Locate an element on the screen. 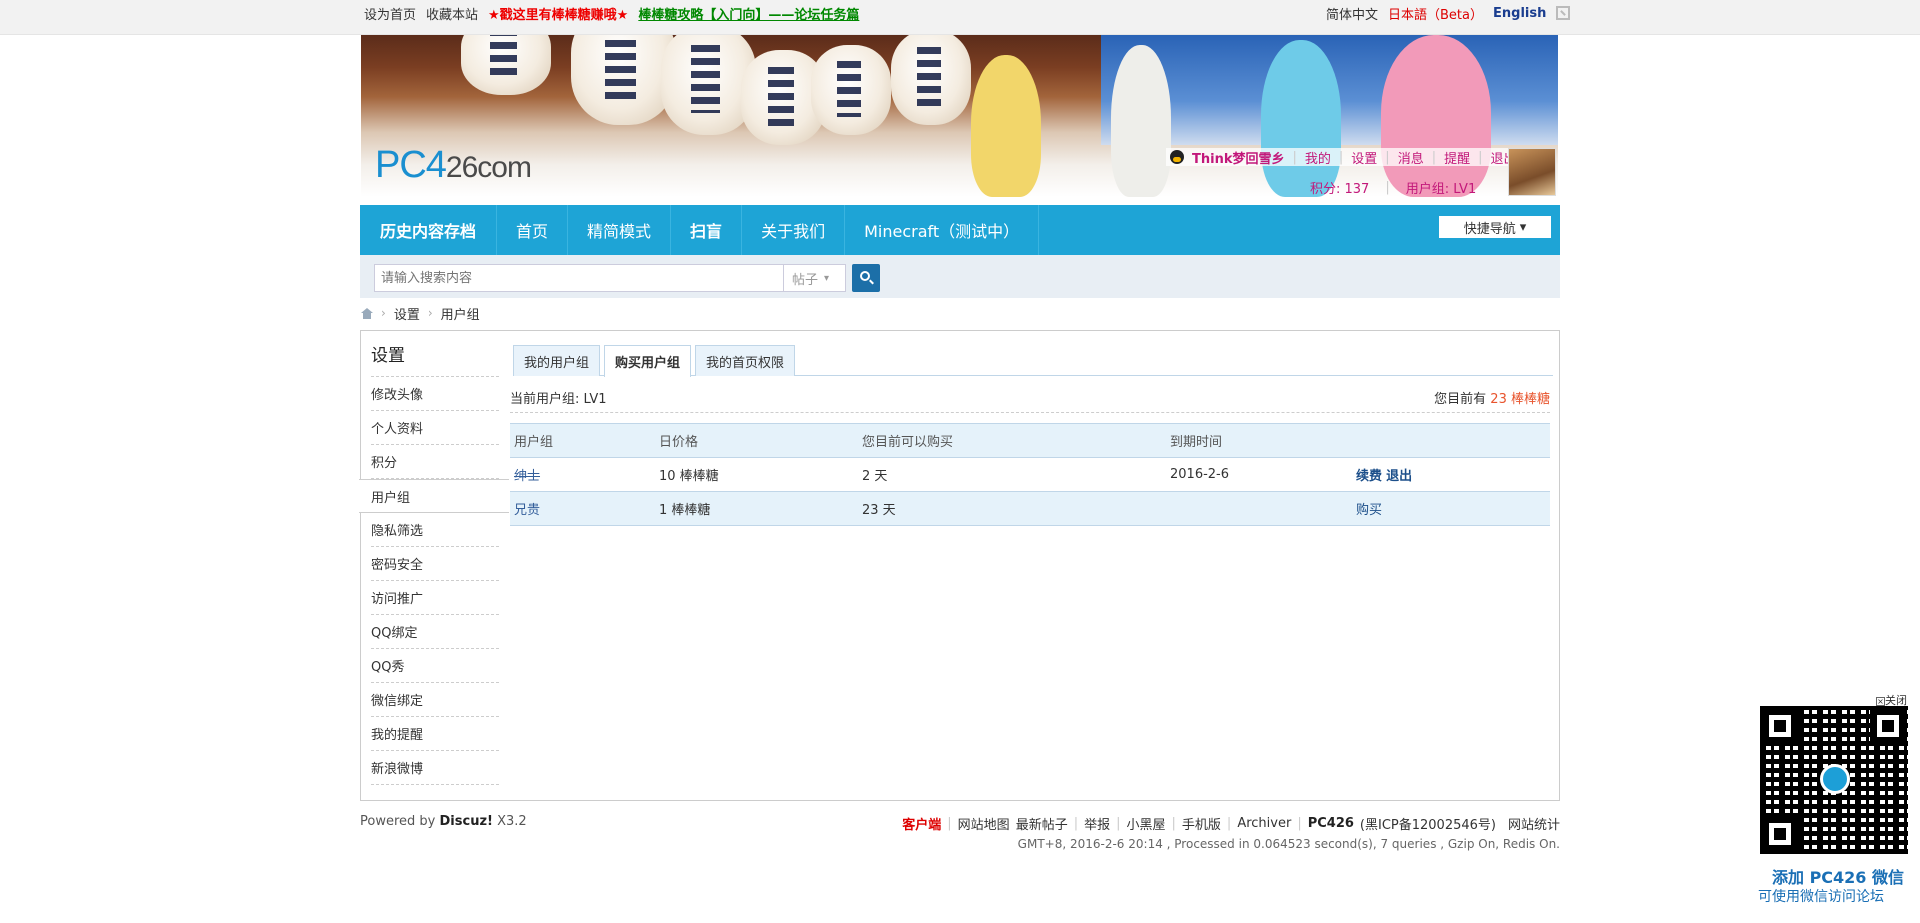  site-logo: PC426com is located at coordinates (453, 165).